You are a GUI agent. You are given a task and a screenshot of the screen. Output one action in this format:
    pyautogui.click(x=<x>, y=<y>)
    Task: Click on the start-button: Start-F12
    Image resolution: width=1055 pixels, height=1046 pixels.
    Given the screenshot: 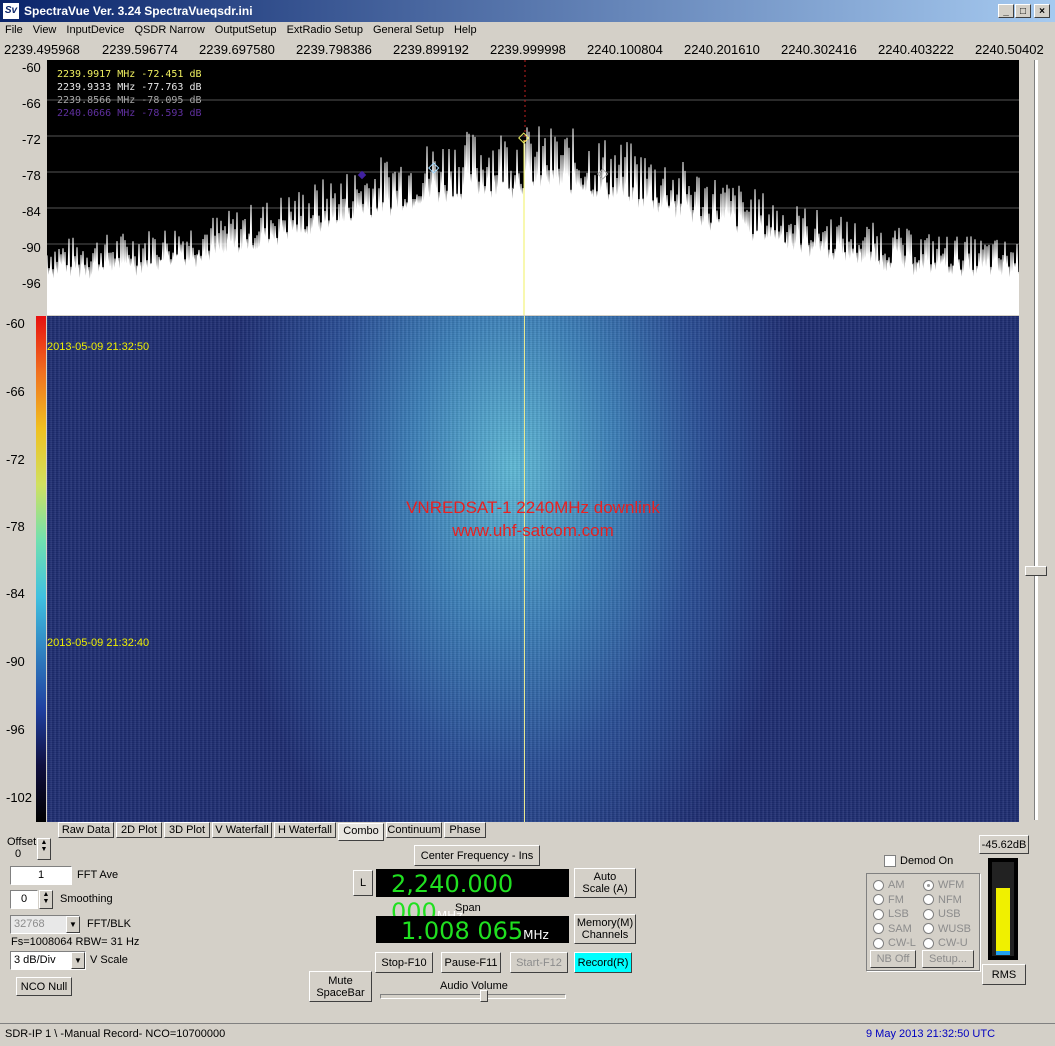 What is the action you would take?
    pyautogui.click(x=539, y=962)
    